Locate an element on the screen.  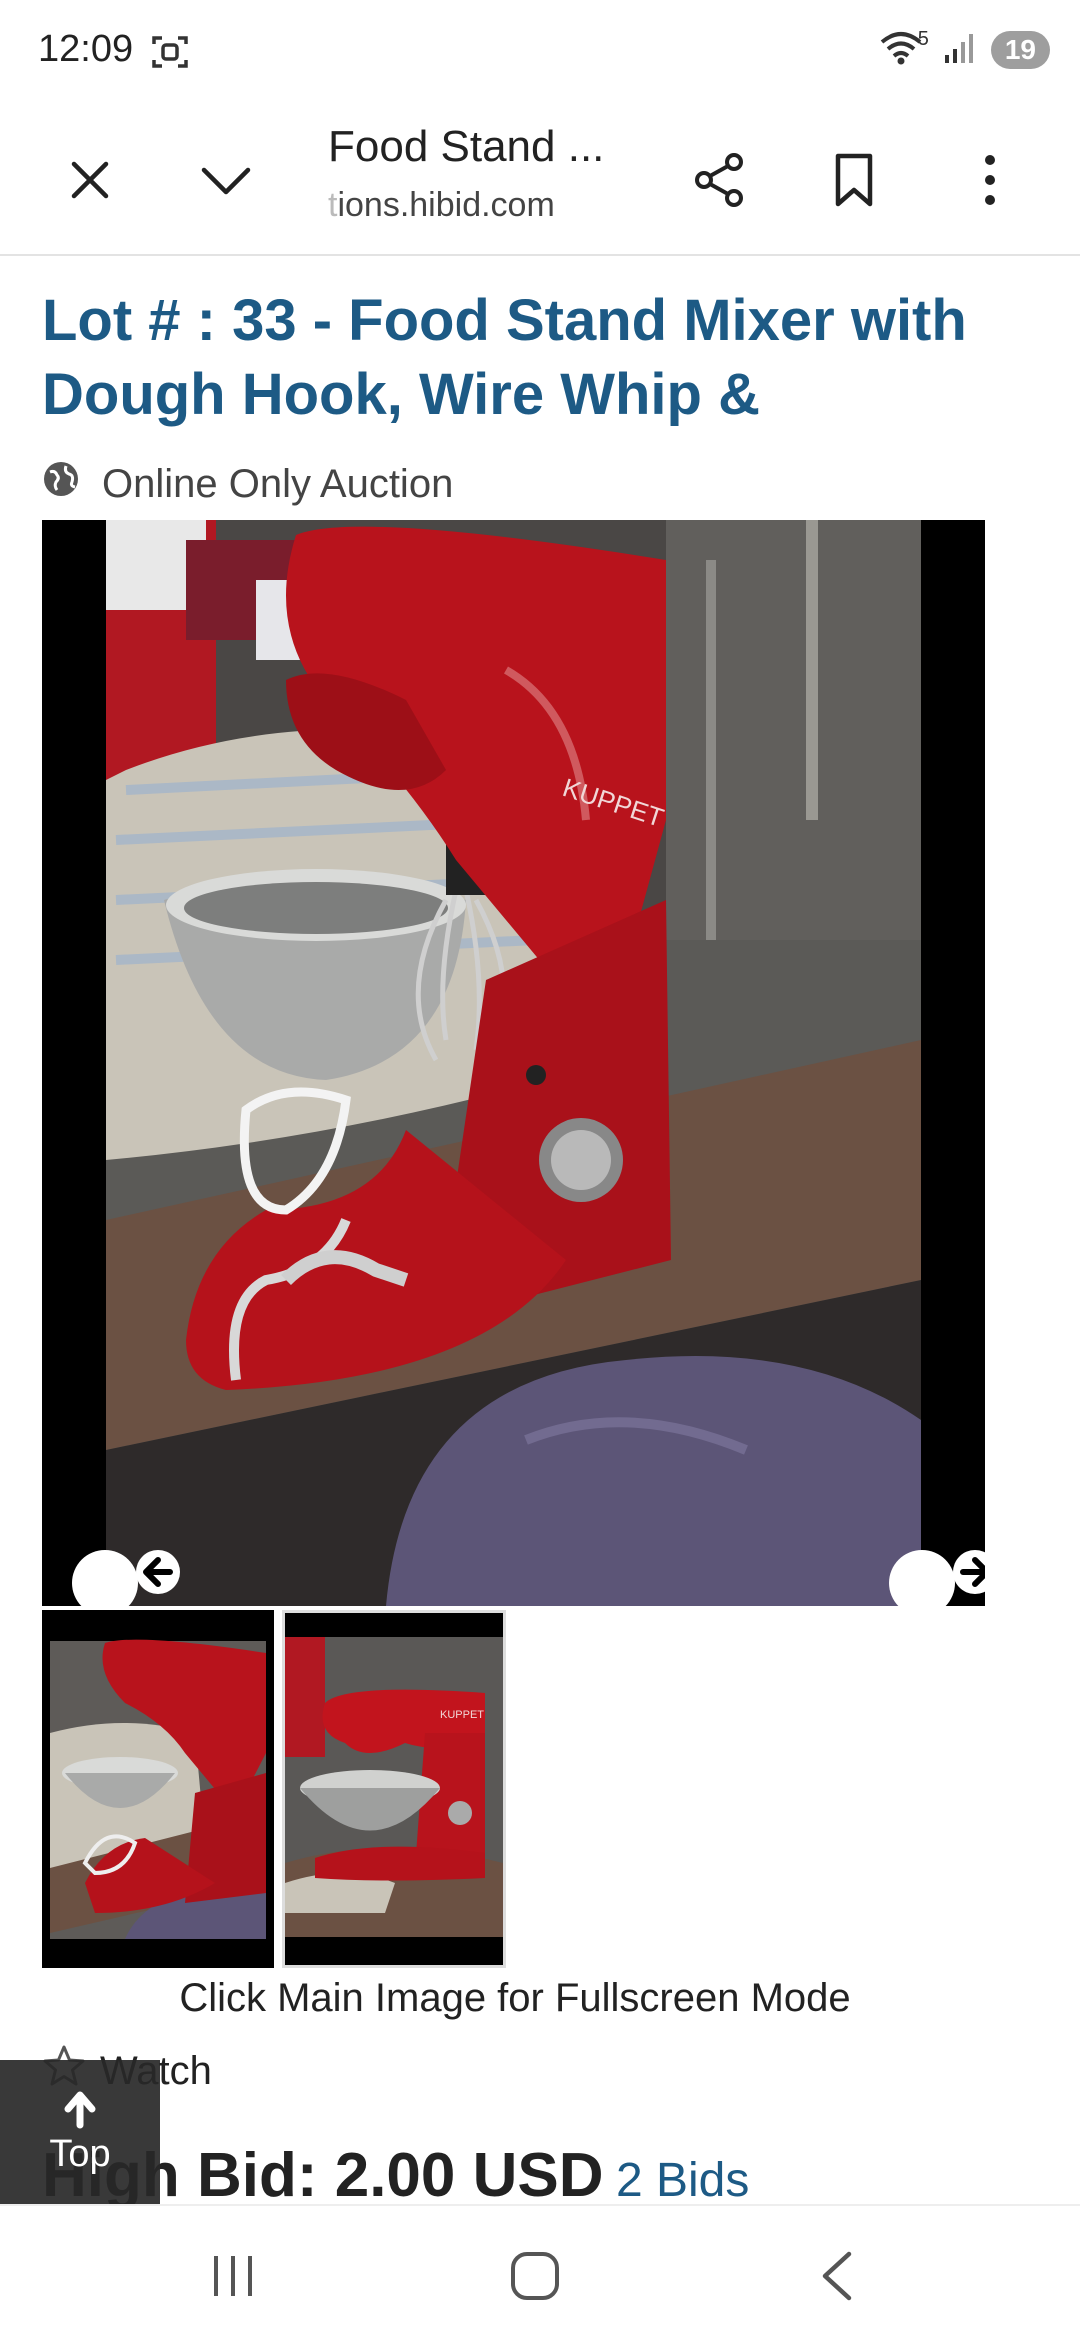
status-time: 12:09 is located at coordinates (86, 49).